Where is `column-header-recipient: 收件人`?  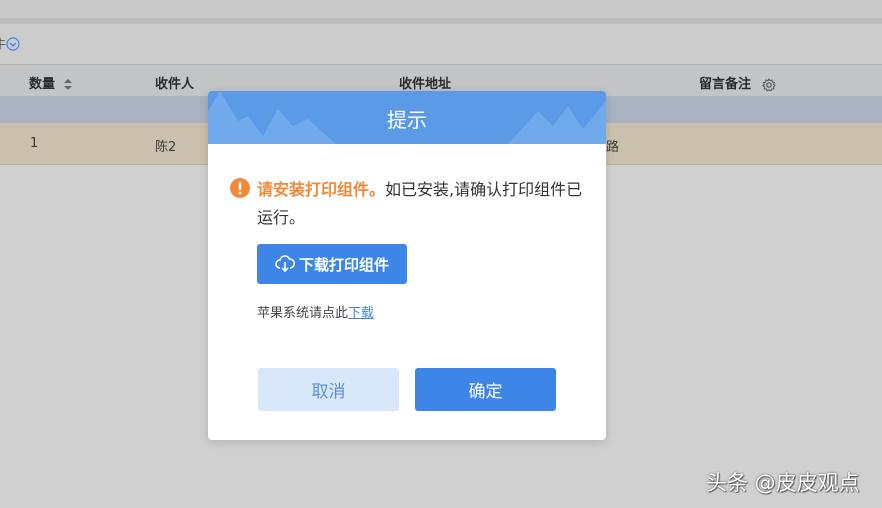 column-header-recipient: 收件人 is located at coordinates (175, 84).